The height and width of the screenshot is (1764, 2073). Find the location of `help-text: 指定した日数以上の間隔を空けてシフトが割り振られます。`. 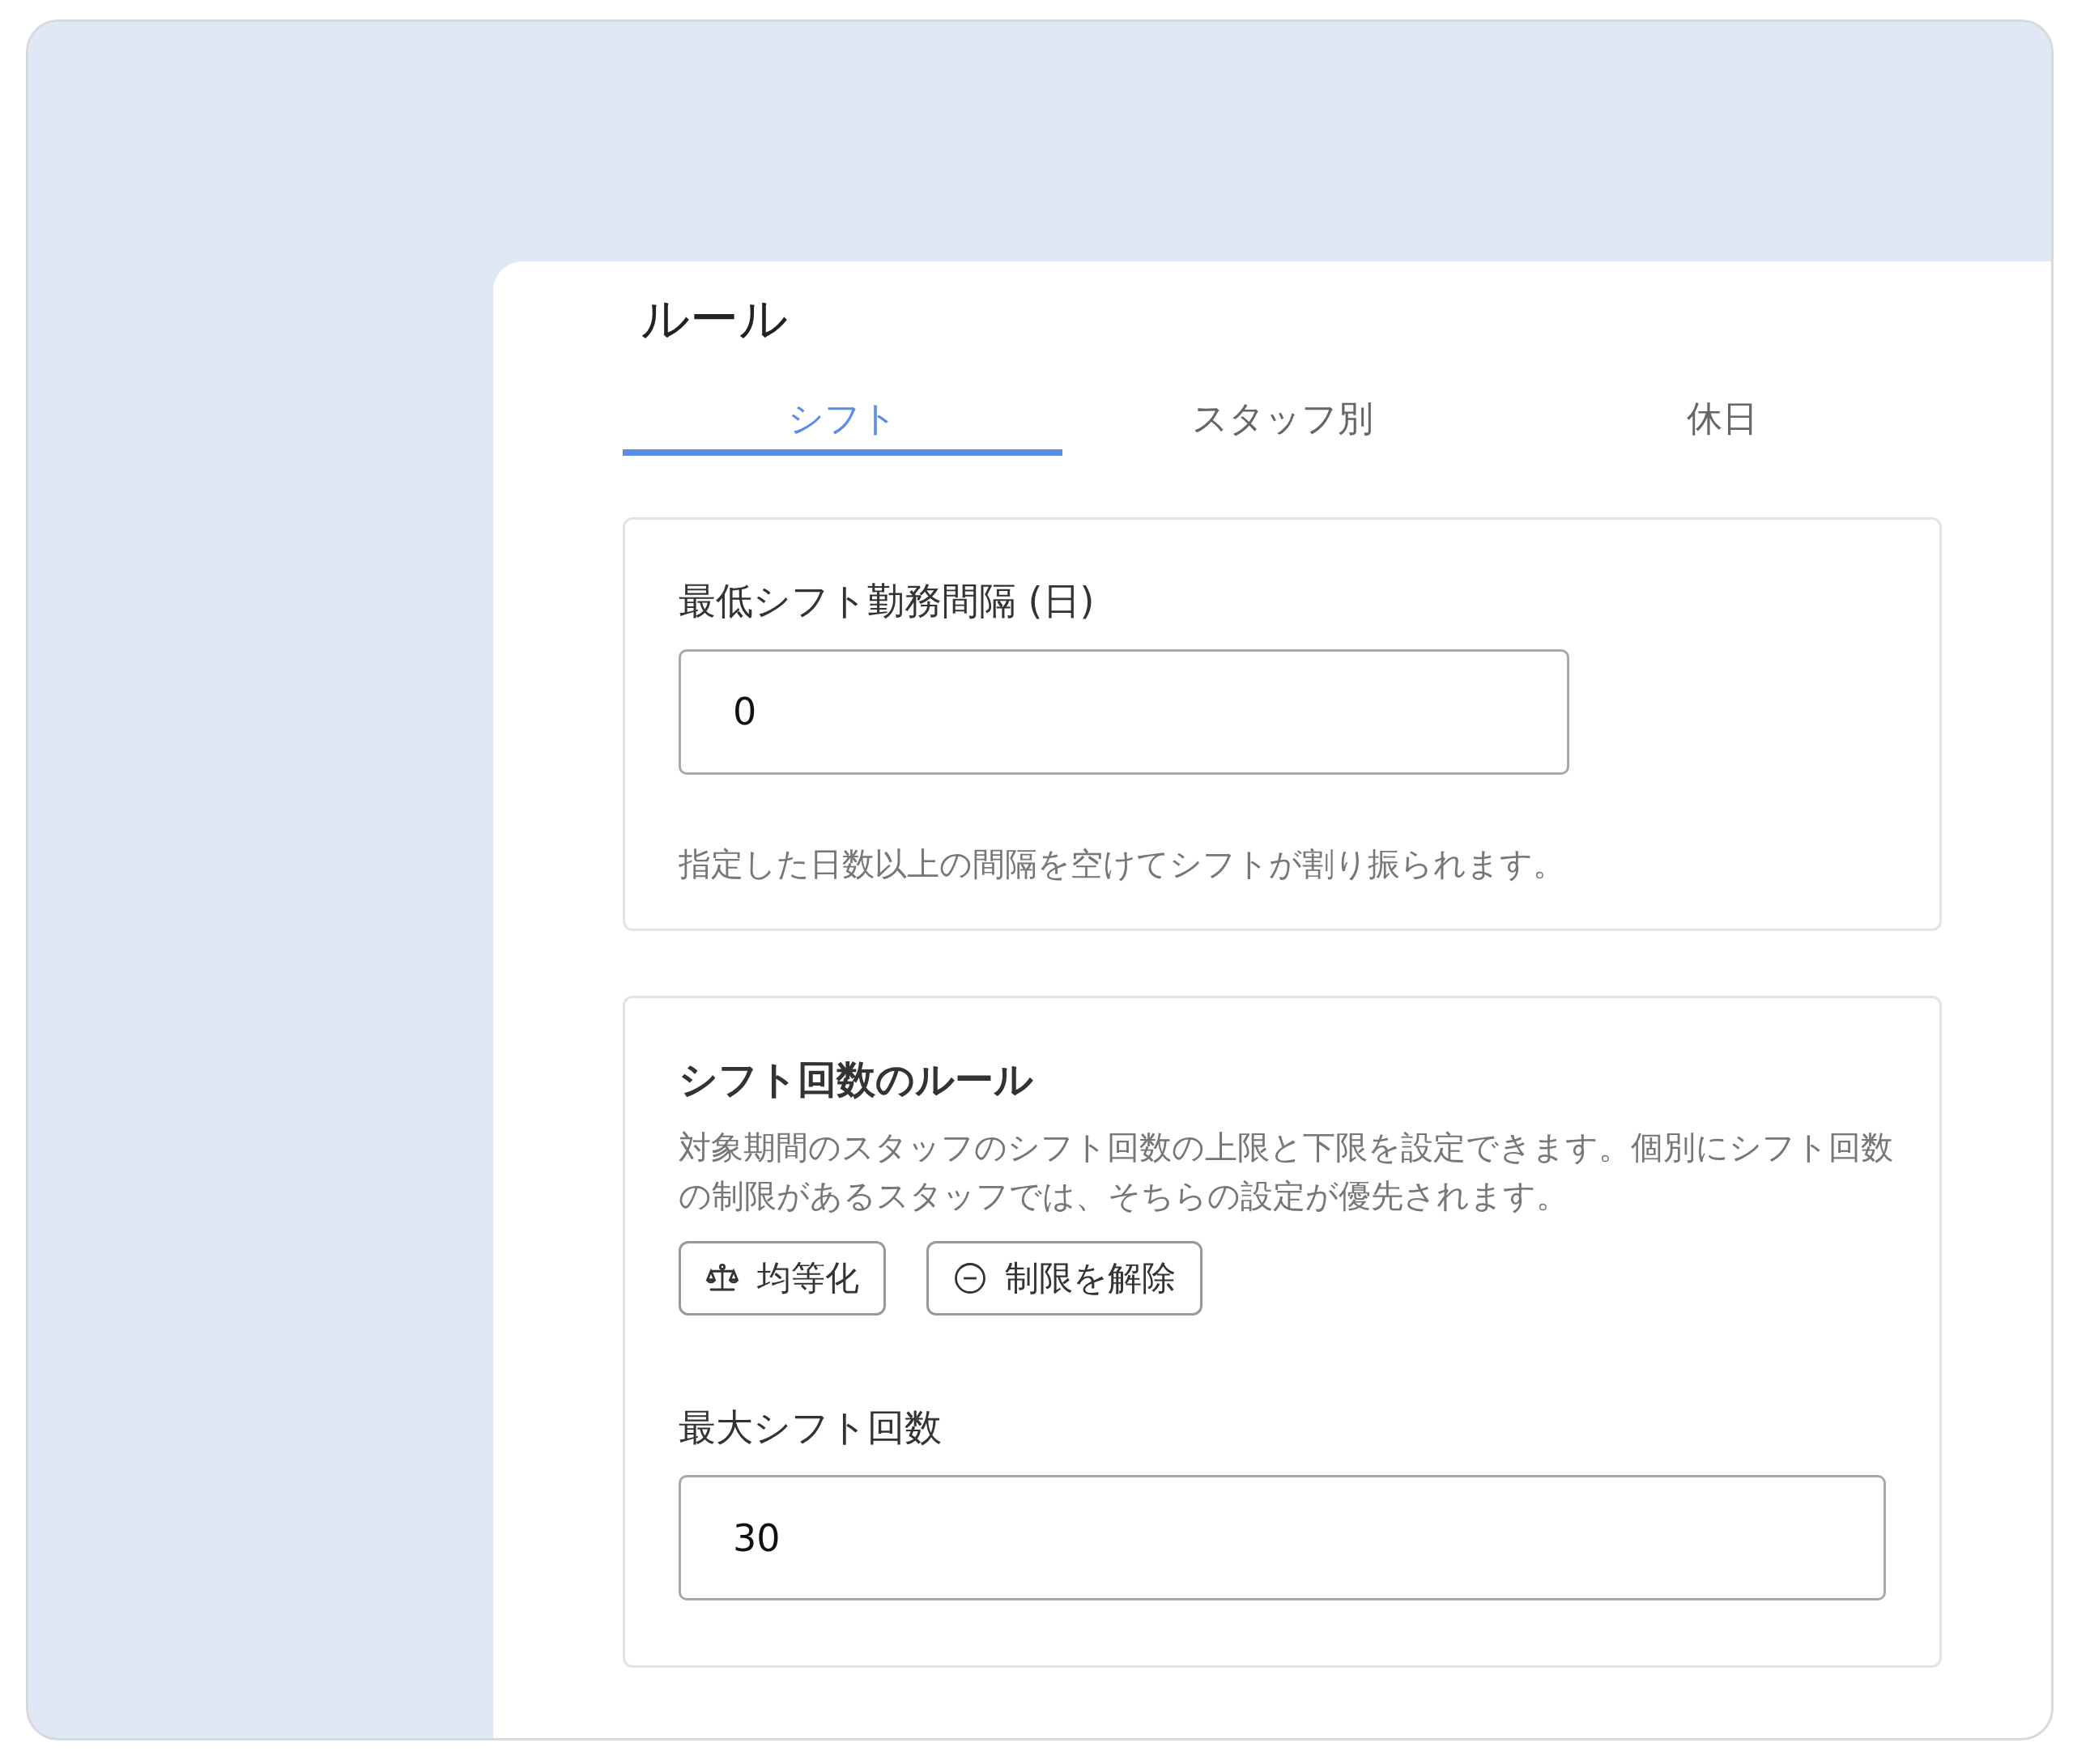

help-text: 指定した日数以上の間隔を空けてシフトが割り振られます。 is located at coordinates (1122, 864).